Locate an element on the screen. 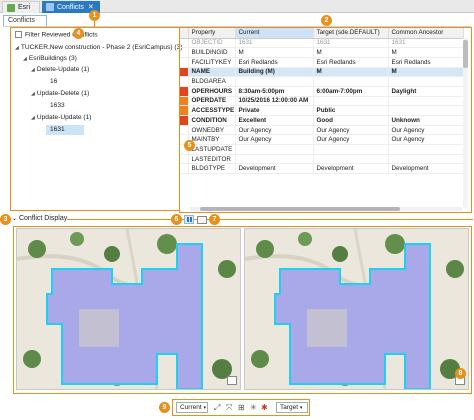  tab-esri: Esri is located at coordinates (21, 7).